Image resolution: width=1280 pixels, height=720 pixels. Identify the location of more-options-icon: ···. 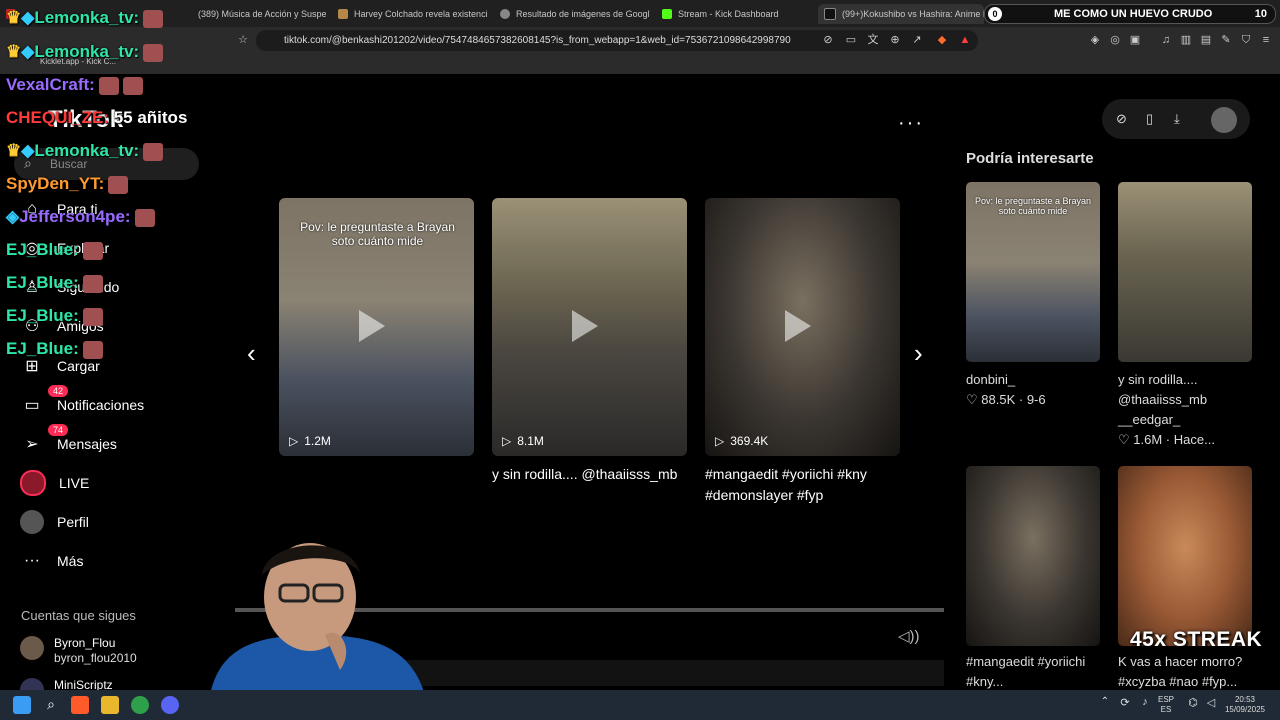
(911, 123).